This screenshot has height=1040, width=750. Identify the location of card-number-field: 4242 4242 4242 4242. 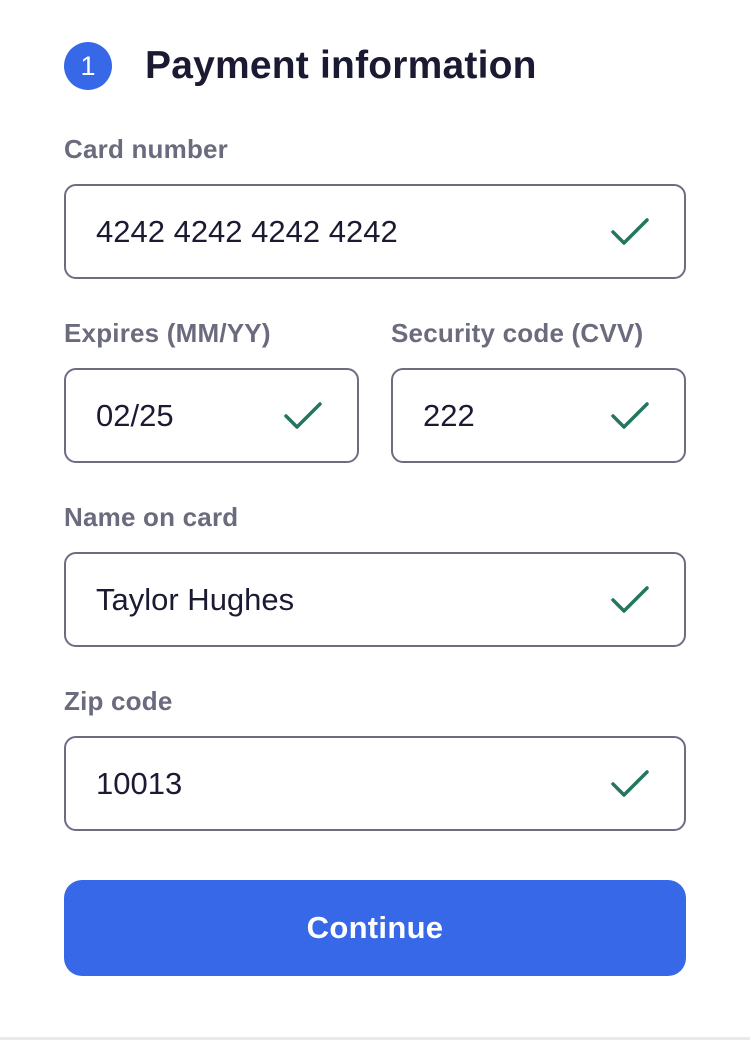
(375, 231).